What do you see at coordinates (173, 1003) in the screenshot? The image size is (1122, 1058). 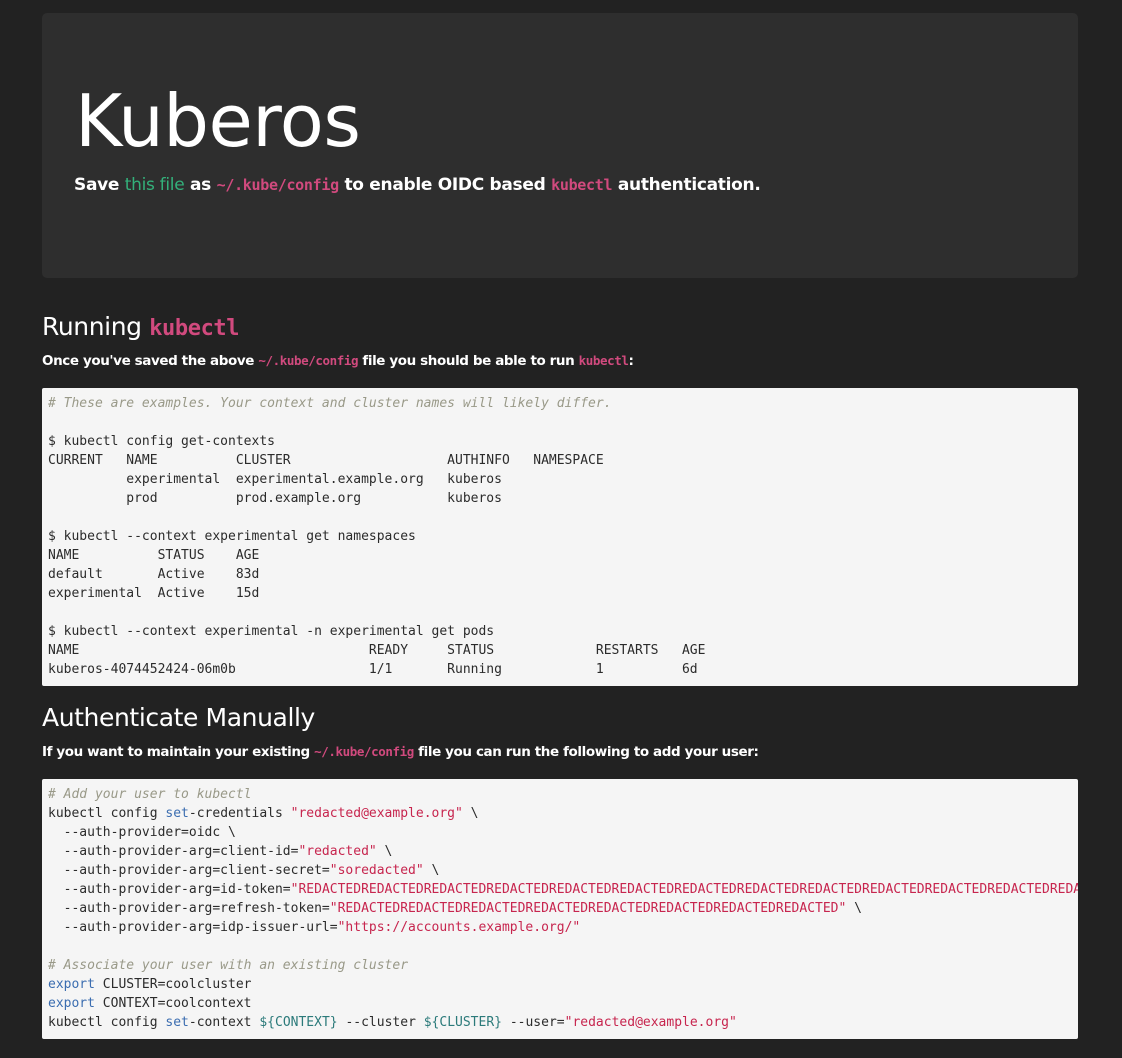 I see `code-text: CONTEXT=coolcontext` at bounding box center [173, 1003].